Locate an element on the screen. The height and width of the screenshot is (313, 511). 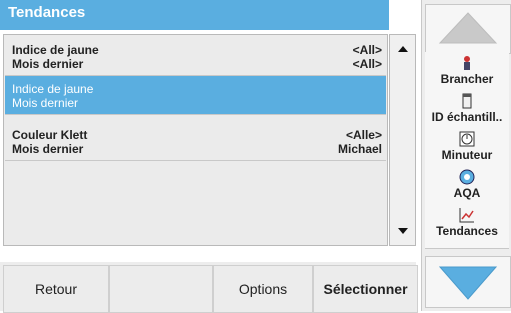
triangle-up-icon is located at coordinates (403, 49).